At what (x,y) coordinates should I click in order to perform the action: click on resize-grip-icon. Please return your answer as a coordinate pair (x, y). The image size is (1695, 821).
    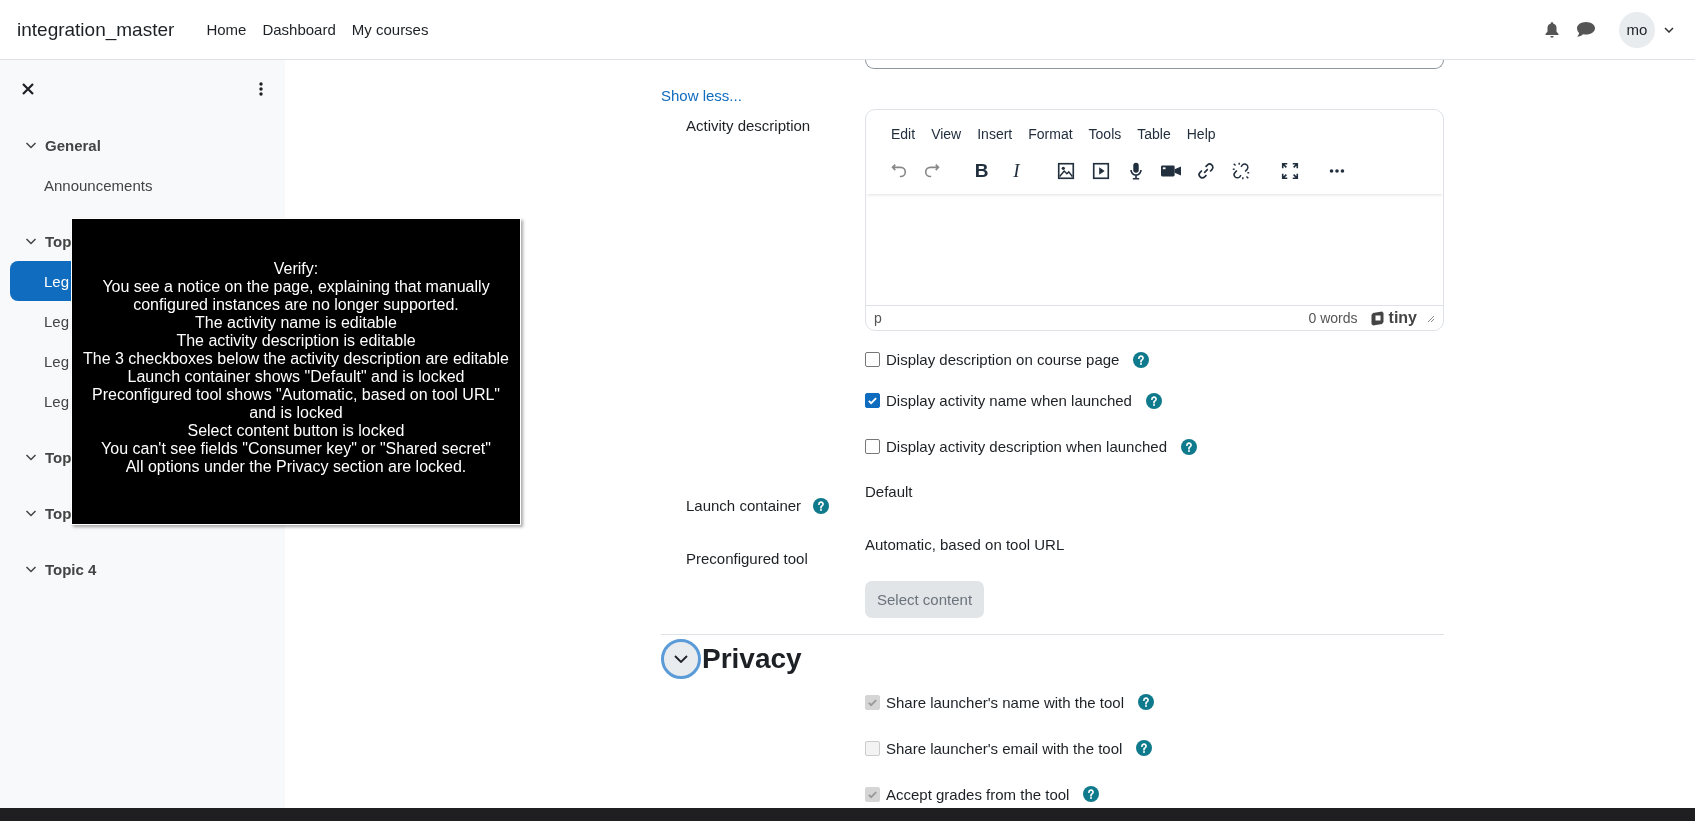
    Looking at the image, I should click on (1430, 318).